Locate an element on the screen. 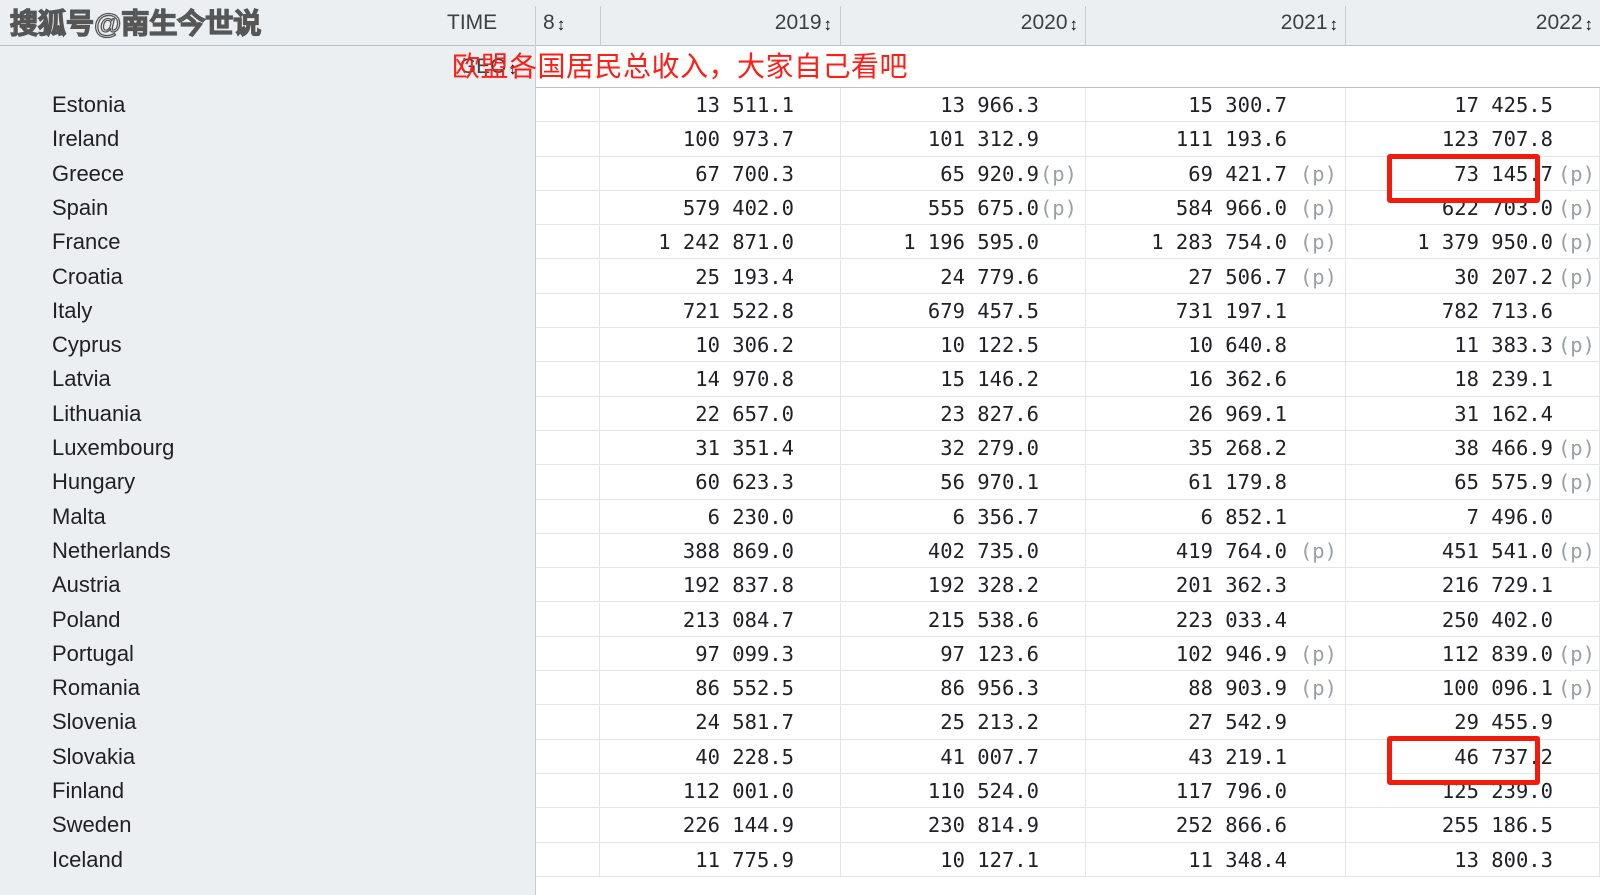  value-cell-2020: 10 122.5 is located at coordinates (963, 345).